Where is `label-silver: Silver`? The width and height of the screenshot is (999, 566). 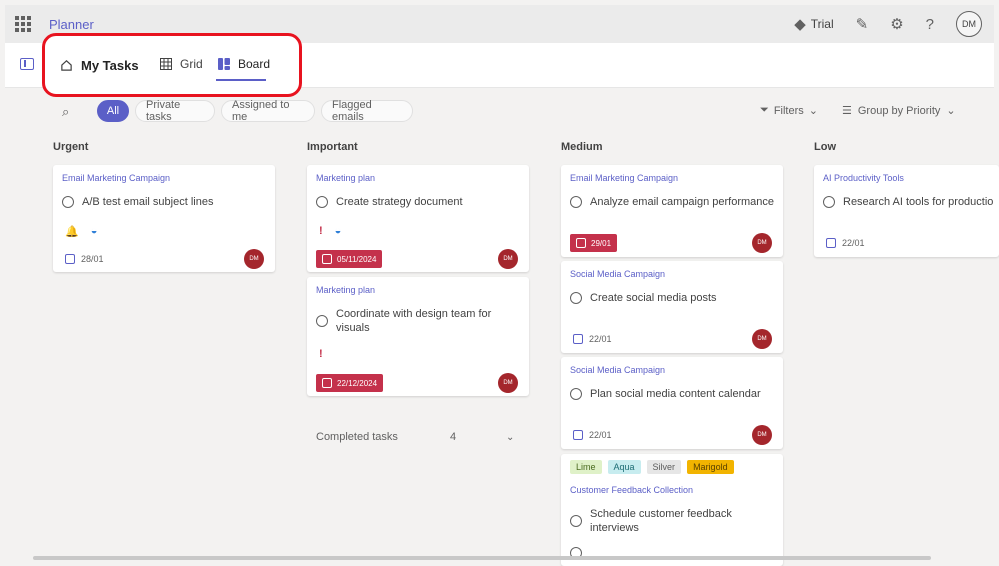 label-silver: Silver is located at coordinates (664, 467).